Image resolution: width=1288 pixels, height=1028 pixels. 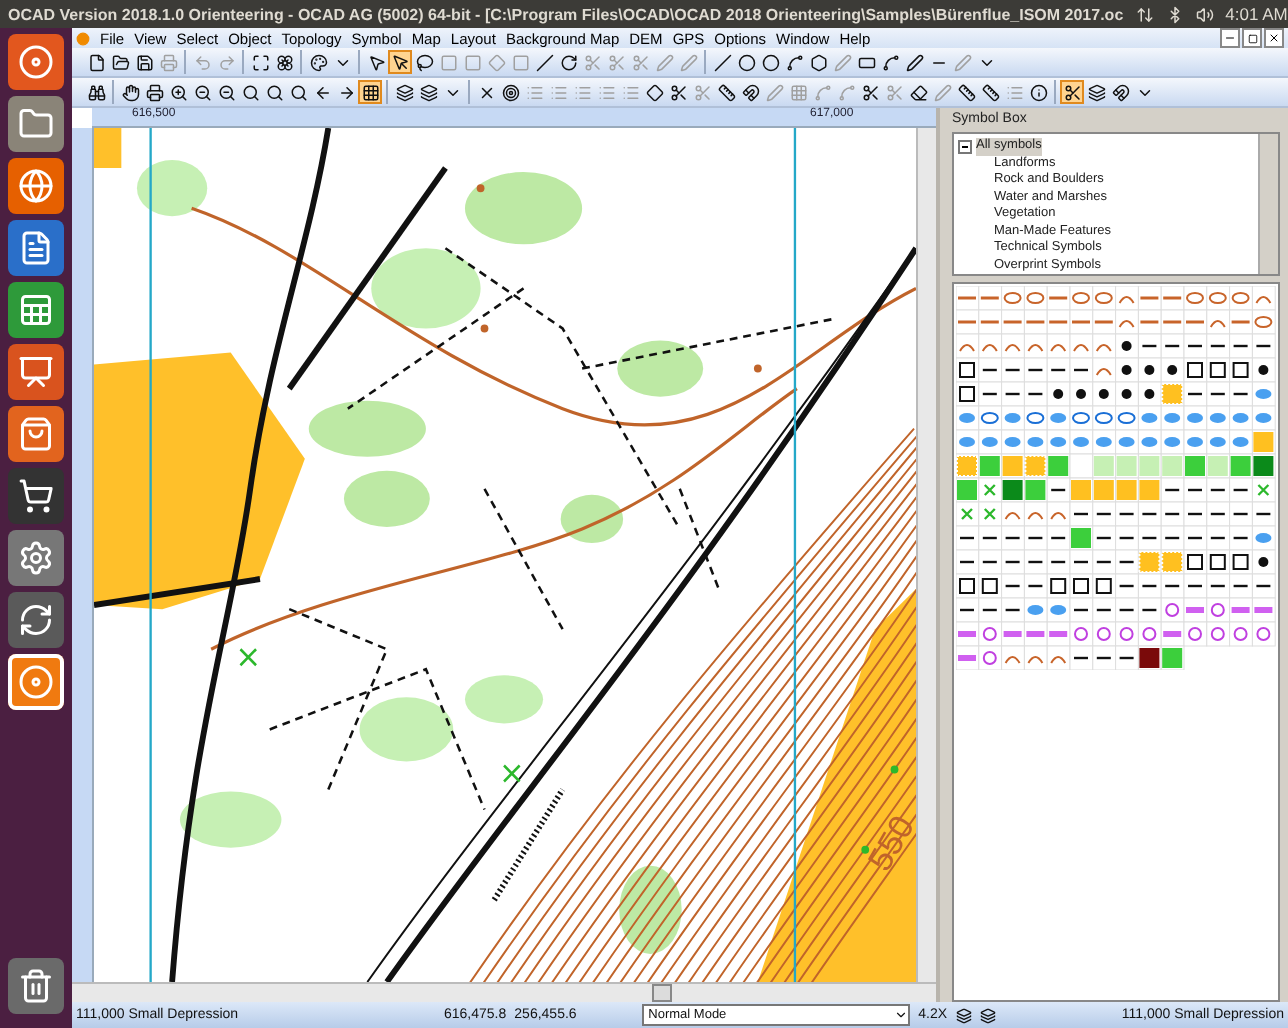 What do you see at coordinates (1204, 14) in the screenshot?
I see `volume-icon` at bounding box center [1204, 14].